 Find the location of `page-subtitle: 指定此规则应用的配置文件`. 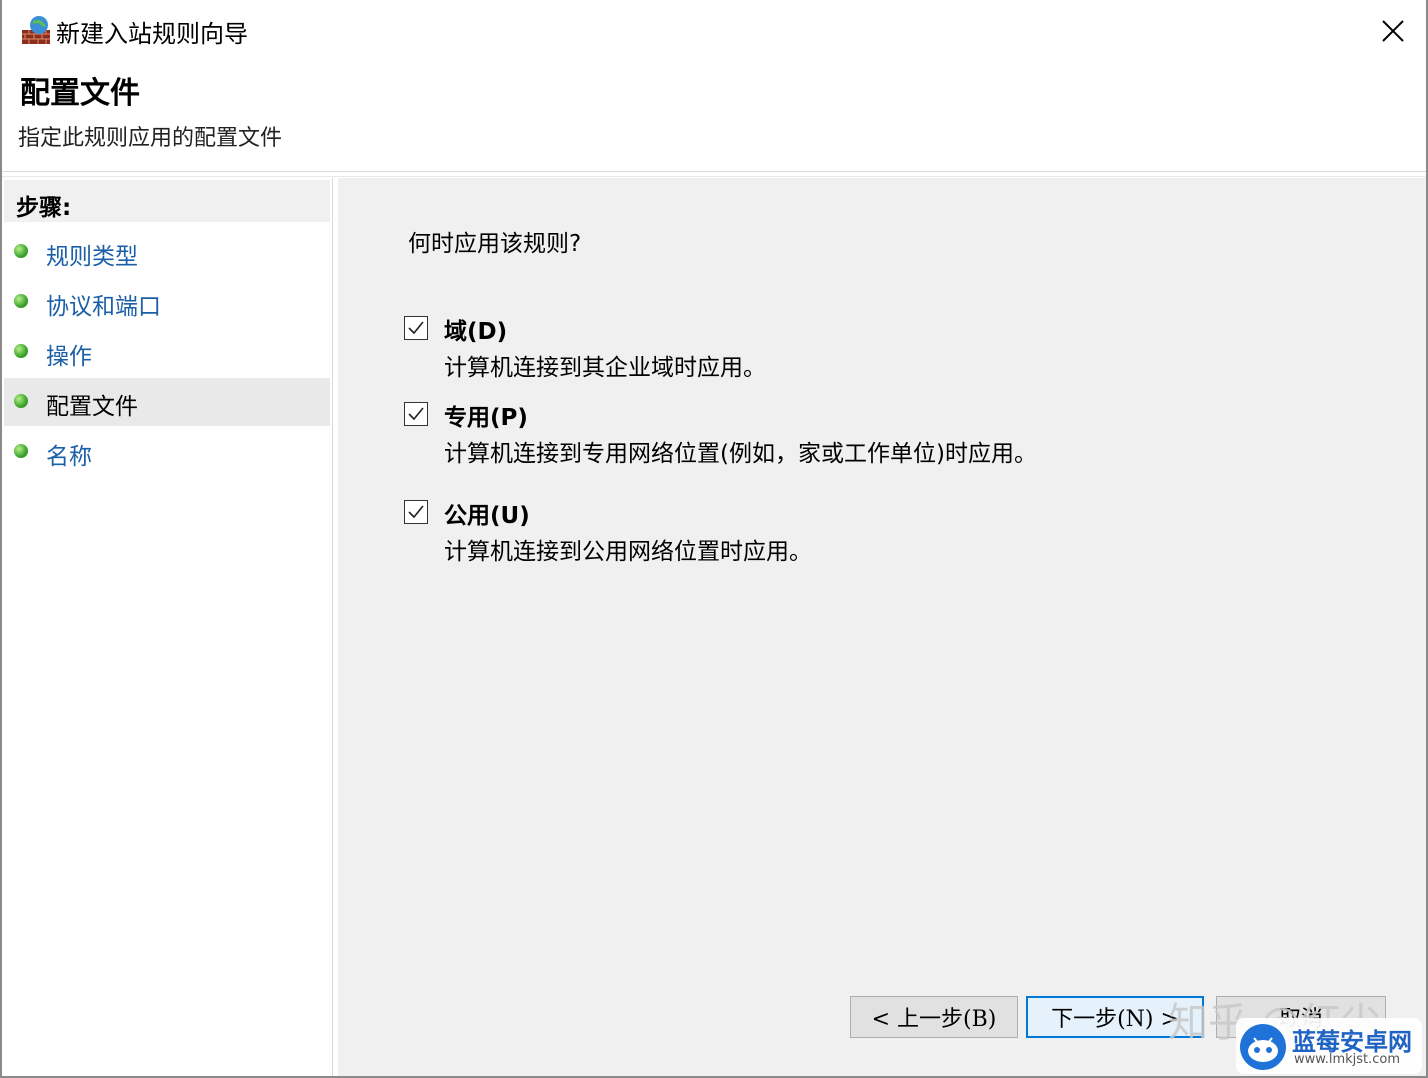

page-subtitle: 指定此规则应用的配置文件 is located at coordinates (150, 138).